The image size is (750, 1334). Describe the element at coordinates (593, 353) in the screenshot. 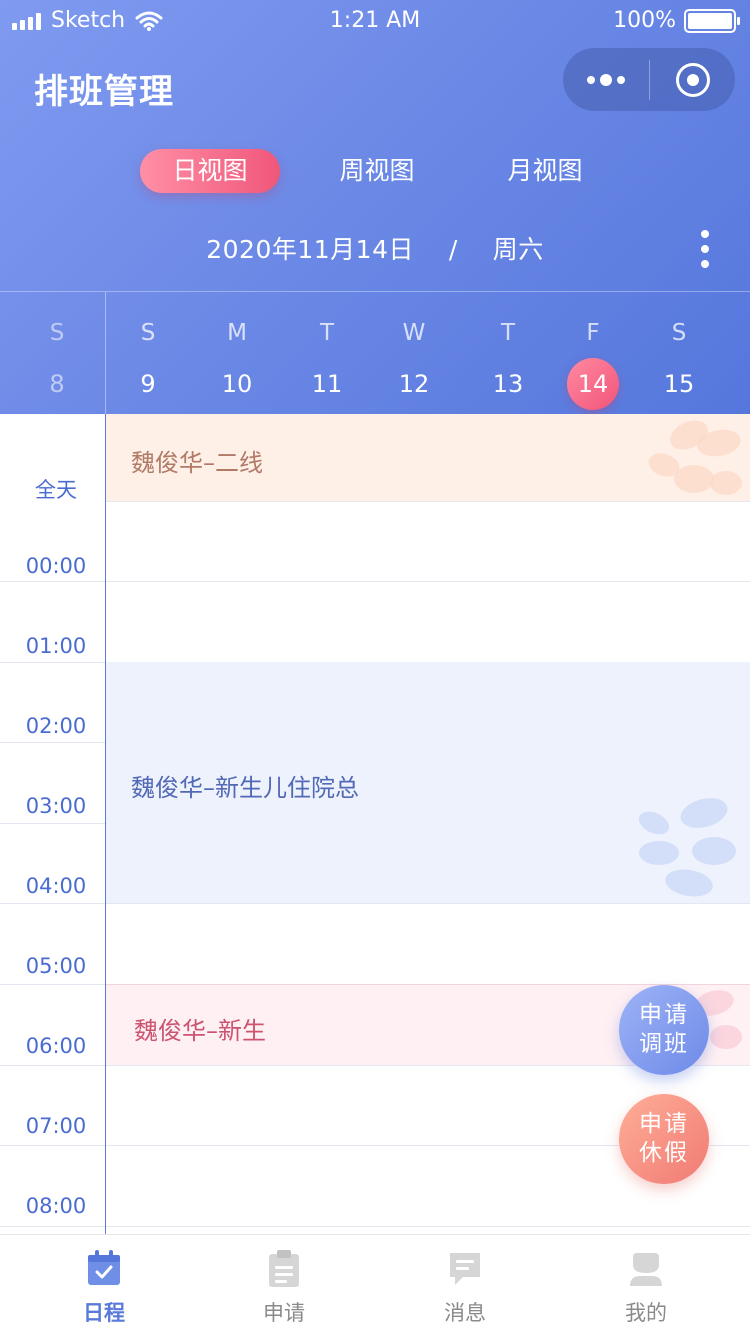

I see `day-item-selected: F 14` at that location.